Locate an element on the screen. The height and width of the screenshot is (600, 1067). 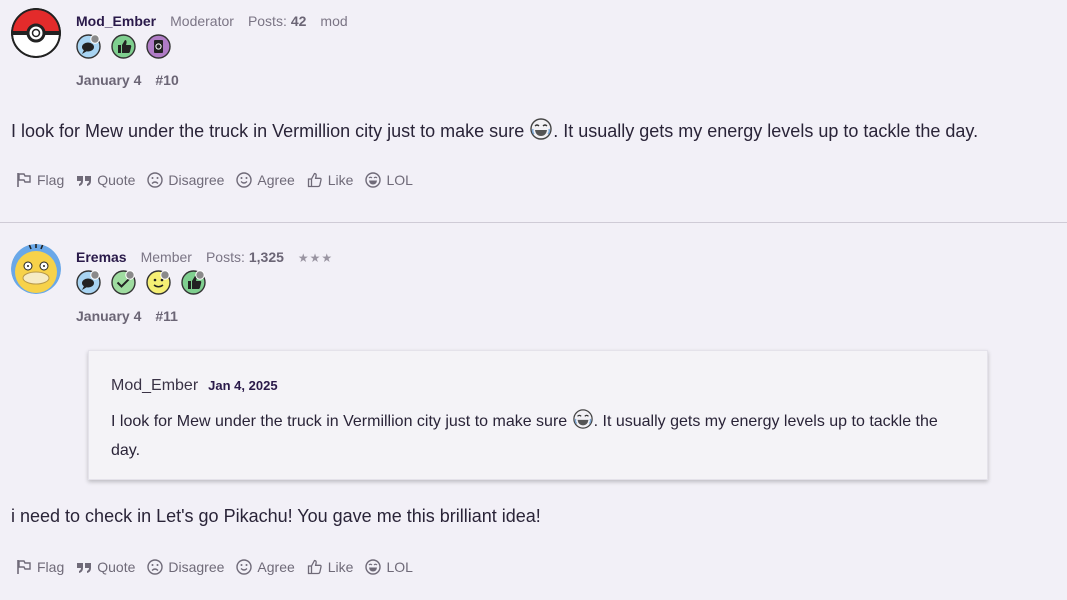
user-role: Member is located at coordinates (166, 257).